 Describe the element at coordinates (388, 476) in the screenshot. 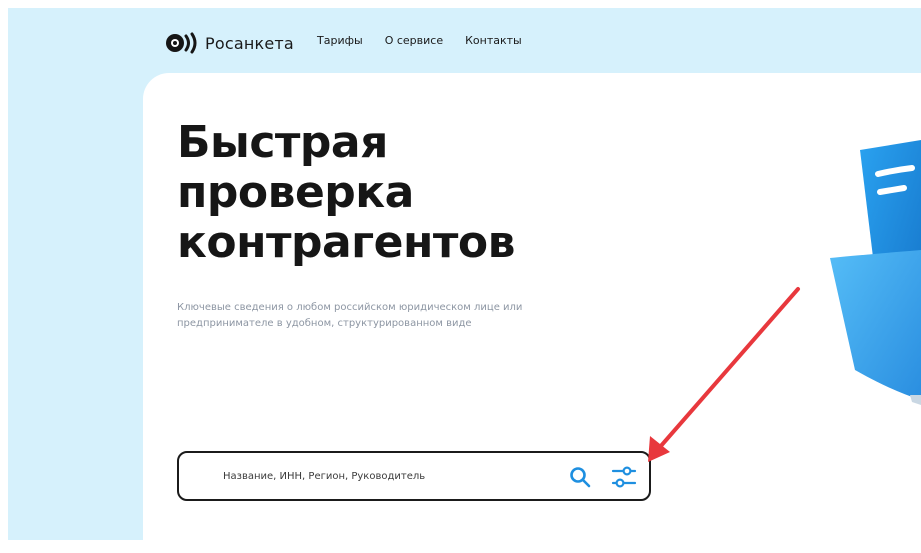

I see `search-input` at that location.